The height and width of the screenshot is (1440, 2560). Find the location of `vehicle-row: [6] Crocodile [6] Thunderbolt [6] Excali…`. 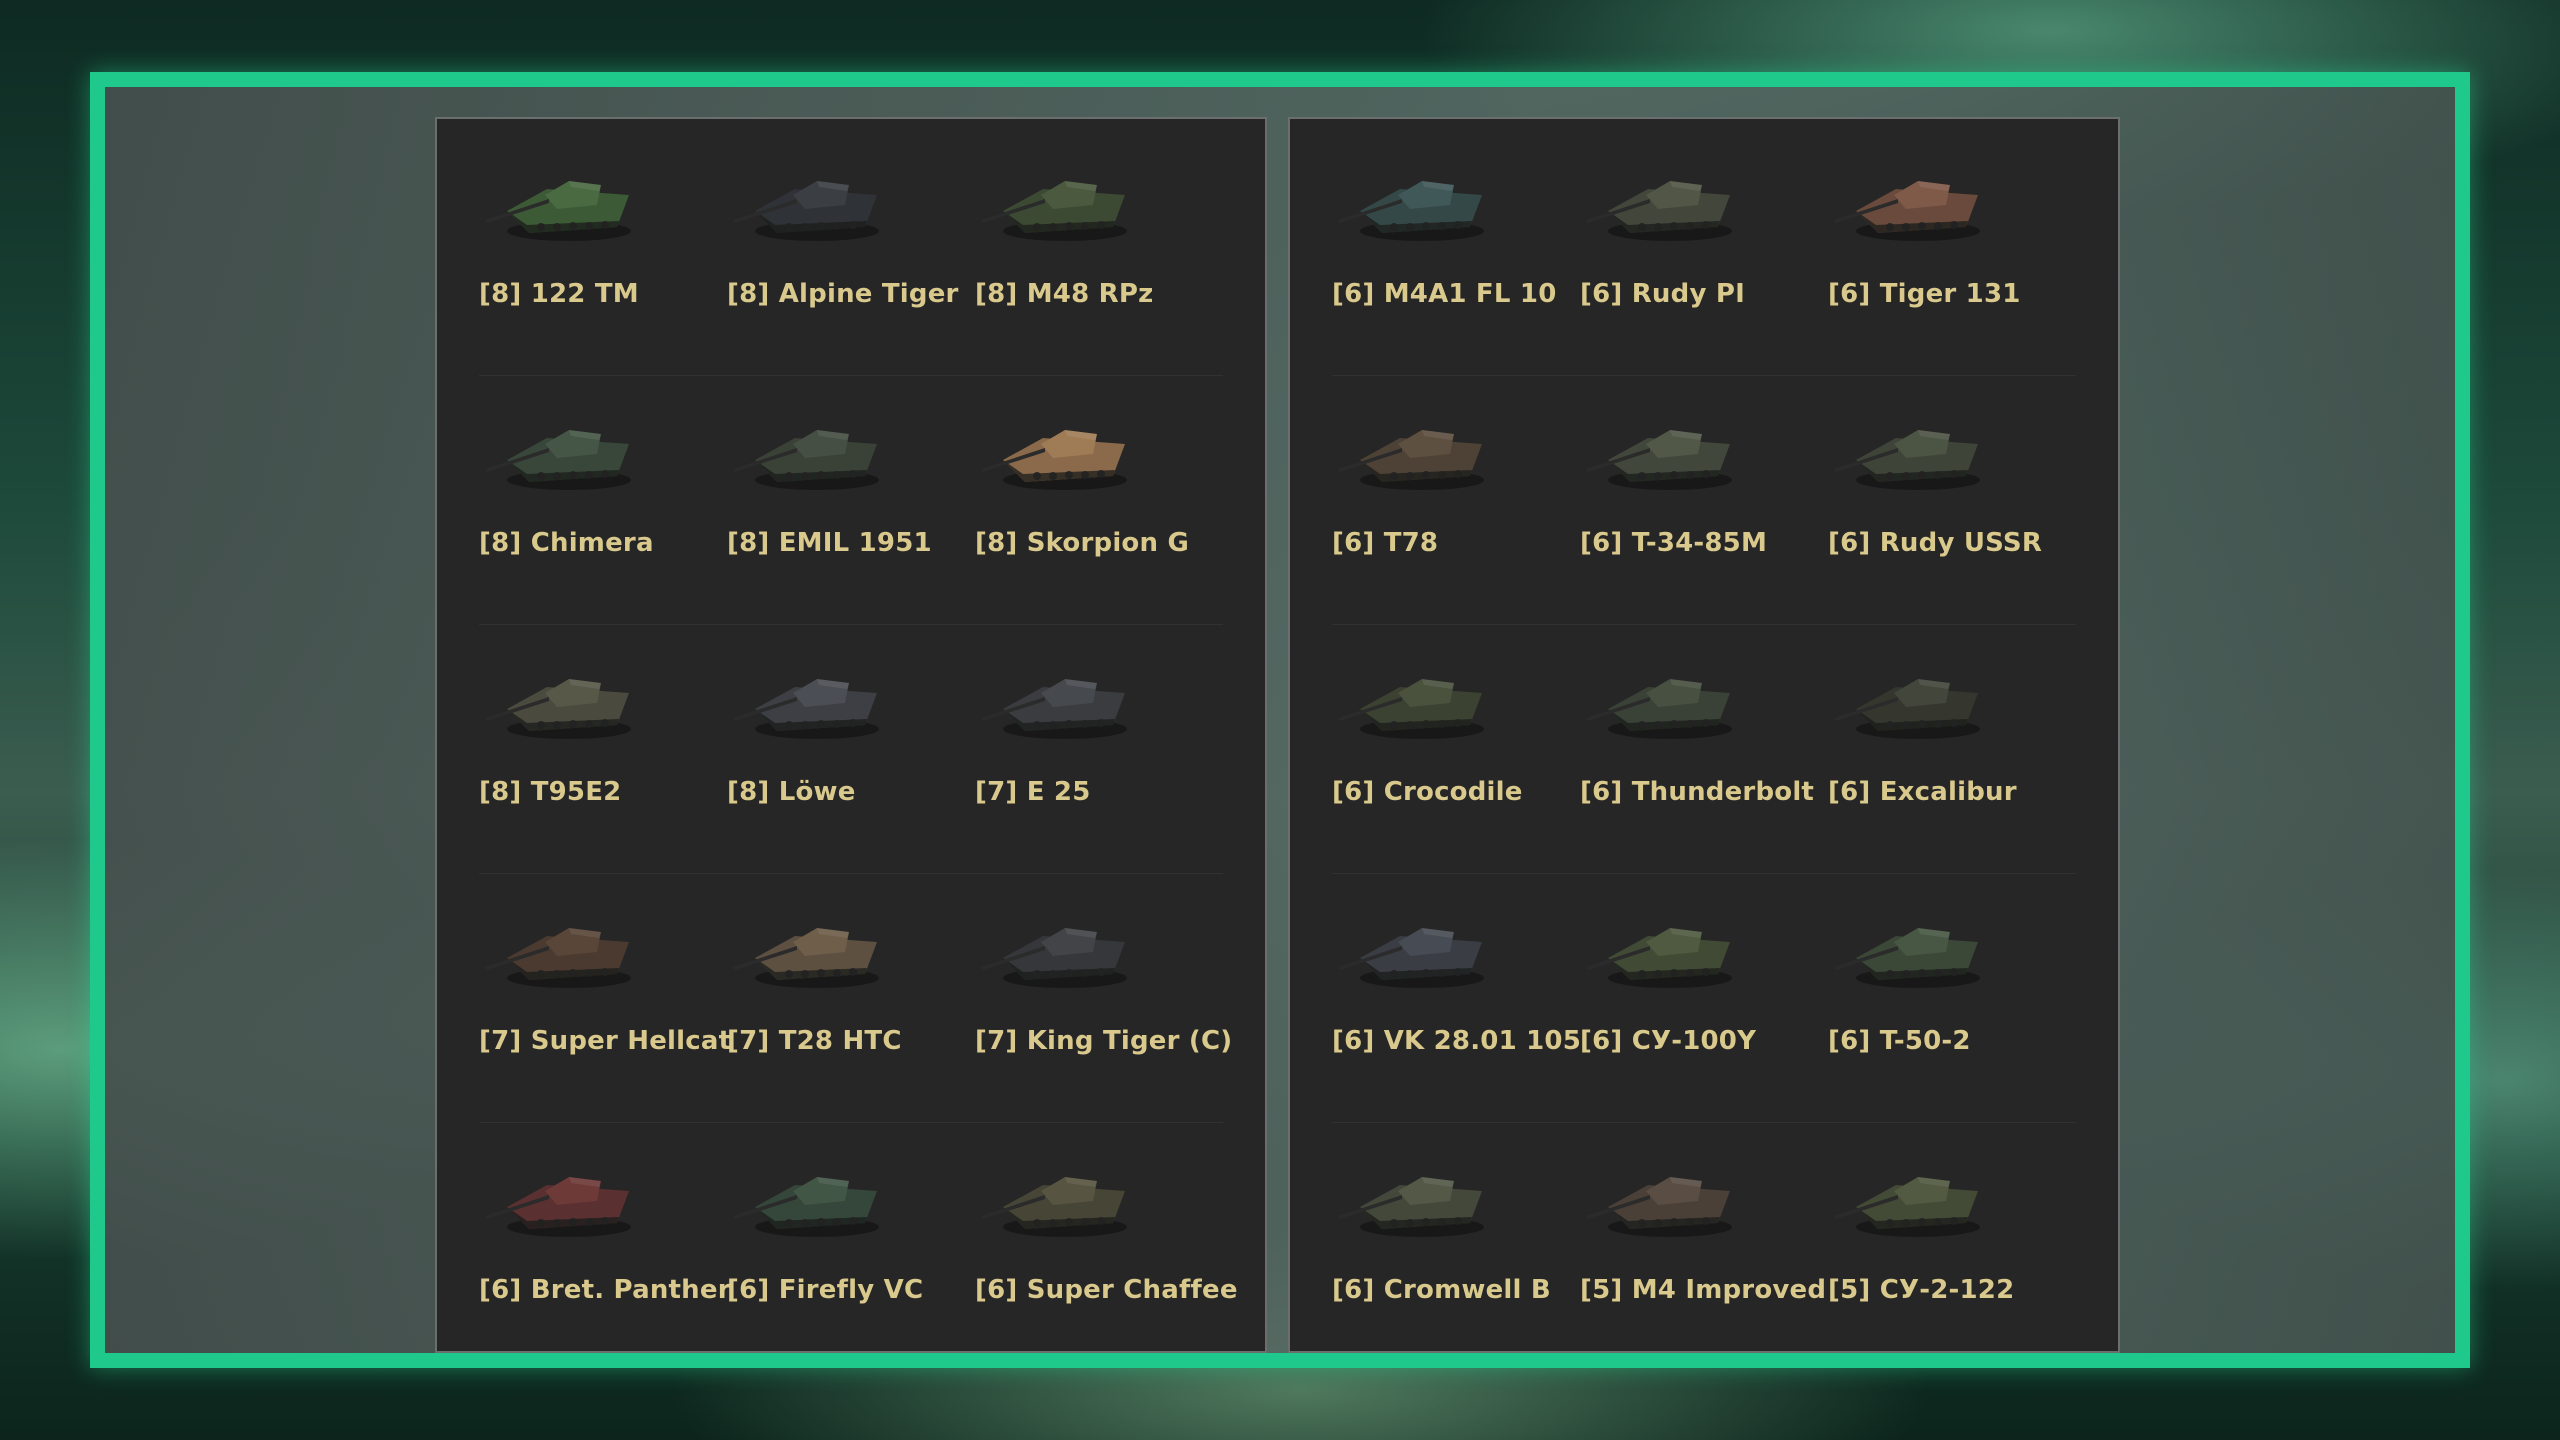

vehicle-row: [6] Crocodile [6] Thunderbolt [6] Excali… is located at coordinates (1704, 749).